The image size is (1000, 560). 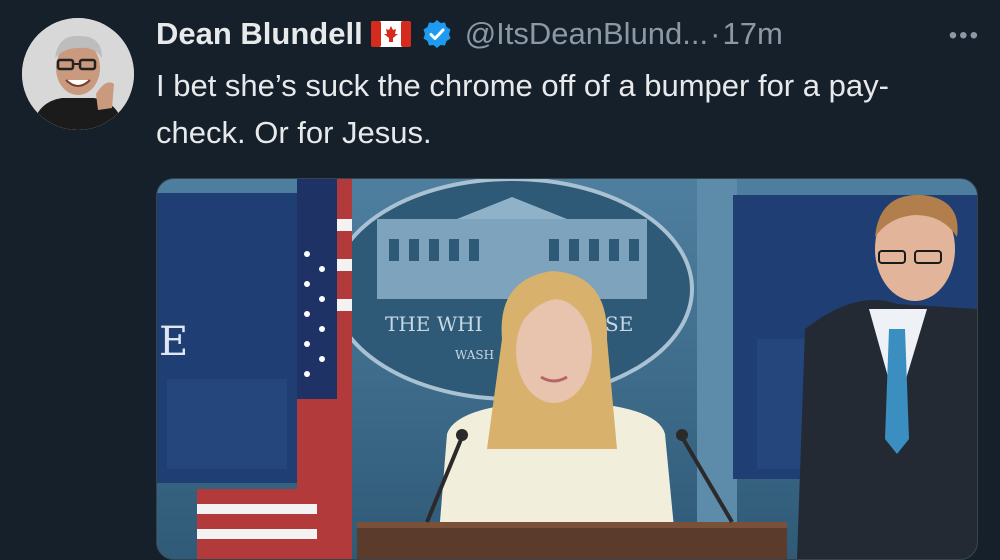 I want to click on canada-flag-icon, so click(x=390, y=34).